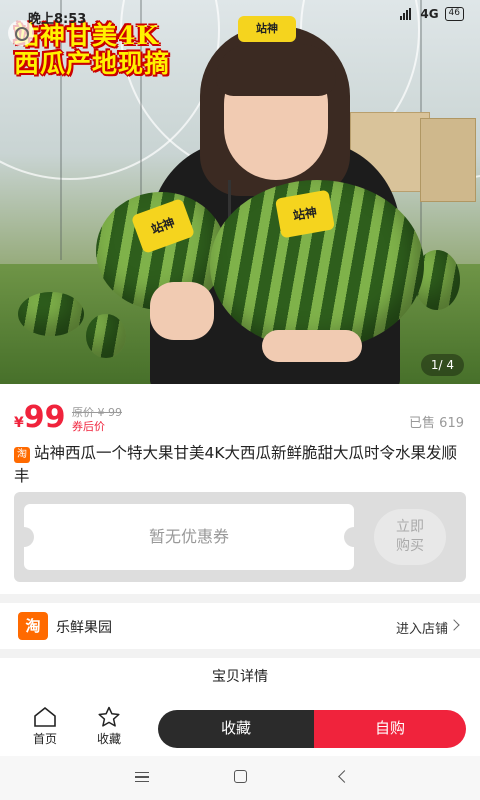 This screenshot has width=480, height=800. Describe the element at coordinates (240, 15) in the screenshot. I see `status-bar: 晚上8:53 4G 46` at that location.